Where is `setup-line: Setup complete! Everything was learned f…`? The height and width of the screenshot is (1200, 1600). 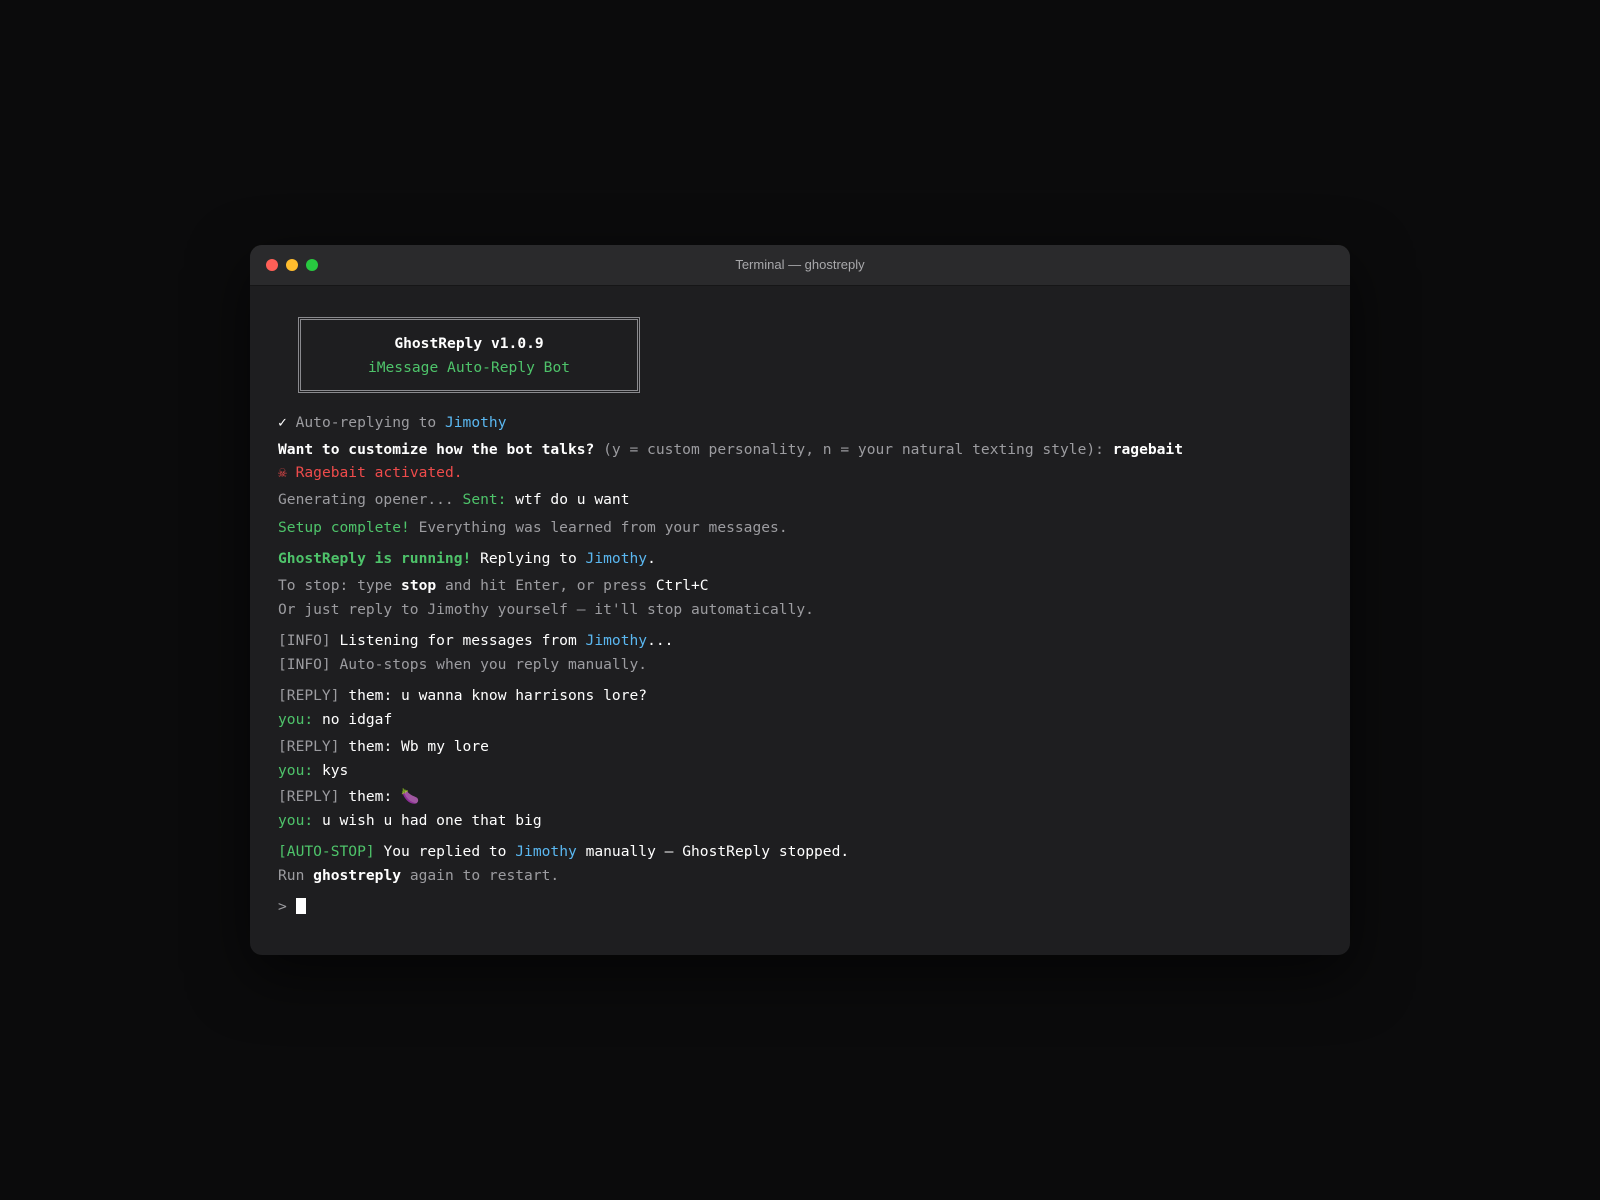
setup-line: Setup complete! Everything was learned f… is located at coordinates (533, 527).